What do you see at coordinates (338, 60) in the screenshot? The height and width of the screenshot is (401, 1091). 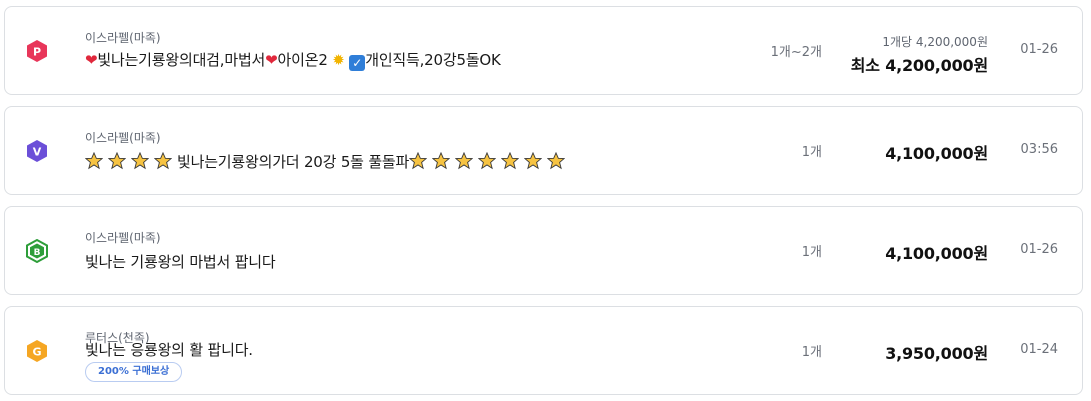 I see `sun-icon: ✹` at bounding box center [338, 60].